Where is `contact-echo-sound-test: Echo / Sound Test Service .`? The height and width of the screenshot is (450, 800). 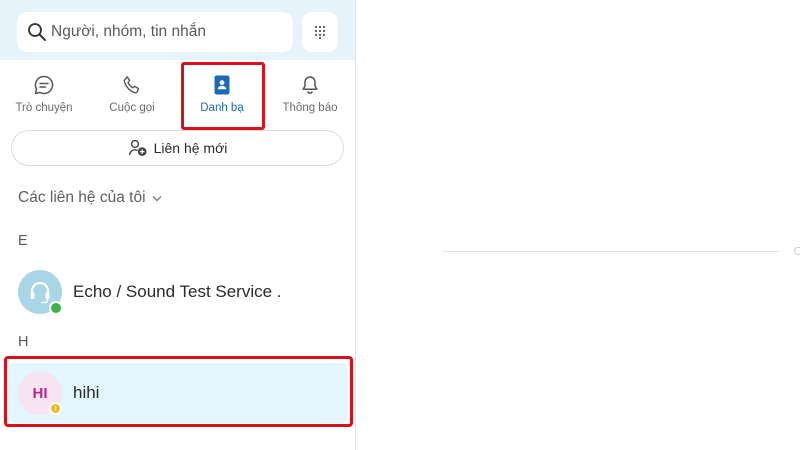 contact-echo-sound-test: Echo / Sound Test Service . is located at coordinates (178, 292).